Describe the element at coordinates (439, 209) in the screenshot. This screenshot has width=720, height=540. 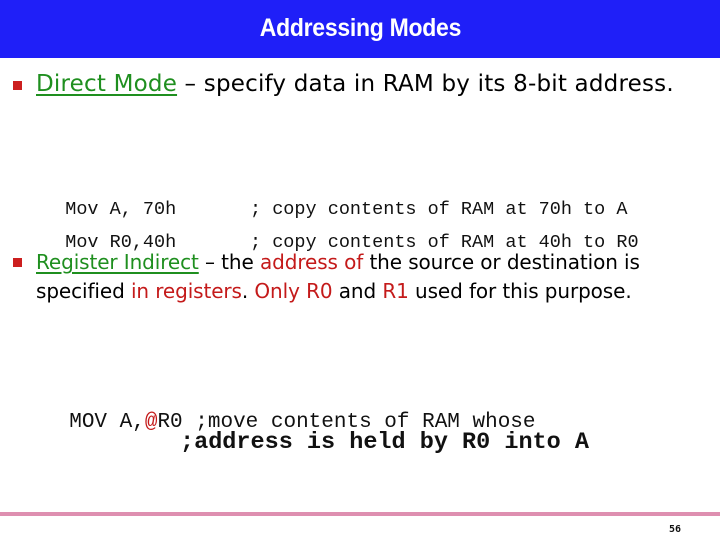
I see `code-comment: ; copy contents of RAM at 70h to A` at that location.